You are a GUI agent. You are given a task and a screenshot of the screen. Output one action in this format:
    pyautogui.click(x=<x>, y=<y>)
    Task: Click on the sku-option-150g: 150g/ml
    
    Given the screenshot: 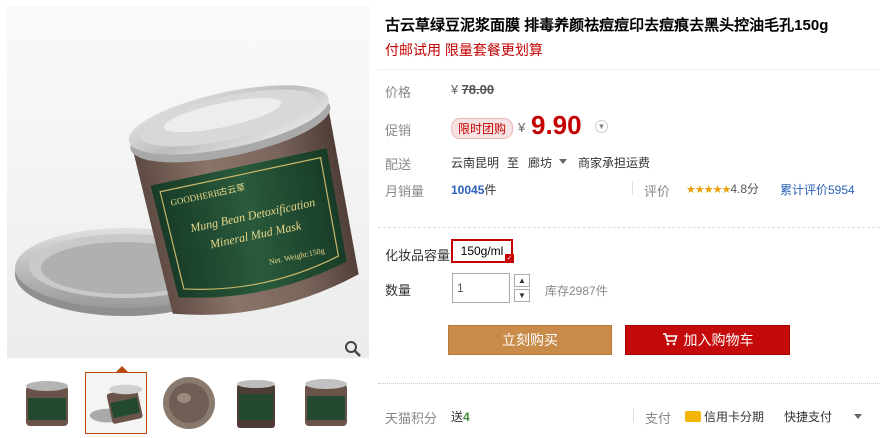 What is the action you would take?
    pyautogui.click(x=482, y=251)
    